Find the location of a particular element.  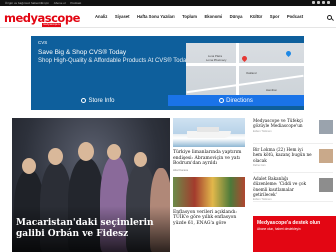

topbar-link-podcast: Podcast is located at coordinates (75, 3).